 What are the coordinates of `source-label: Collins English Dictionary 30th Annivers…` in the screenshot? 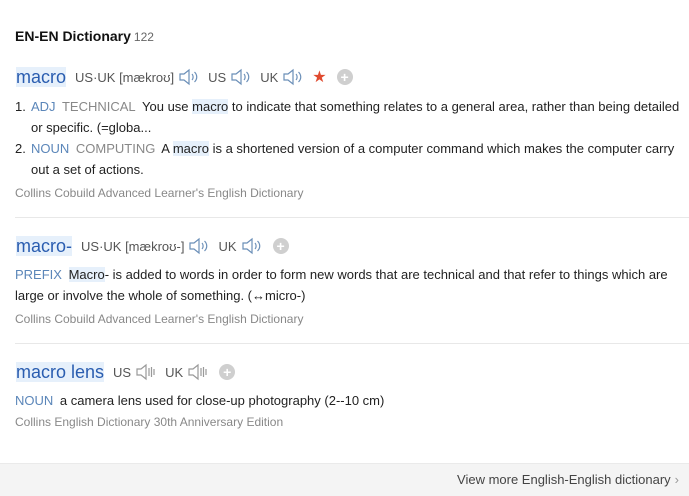 It's located at (149, 422).